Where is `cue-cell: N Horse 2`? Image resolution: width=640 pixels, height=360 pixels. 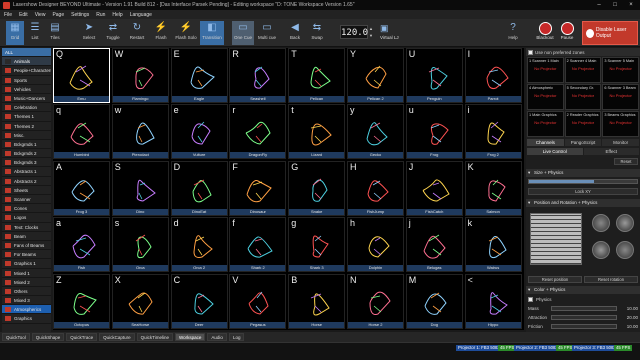
cue-cell: N Horse 2 is located at coordinates (375, 301).